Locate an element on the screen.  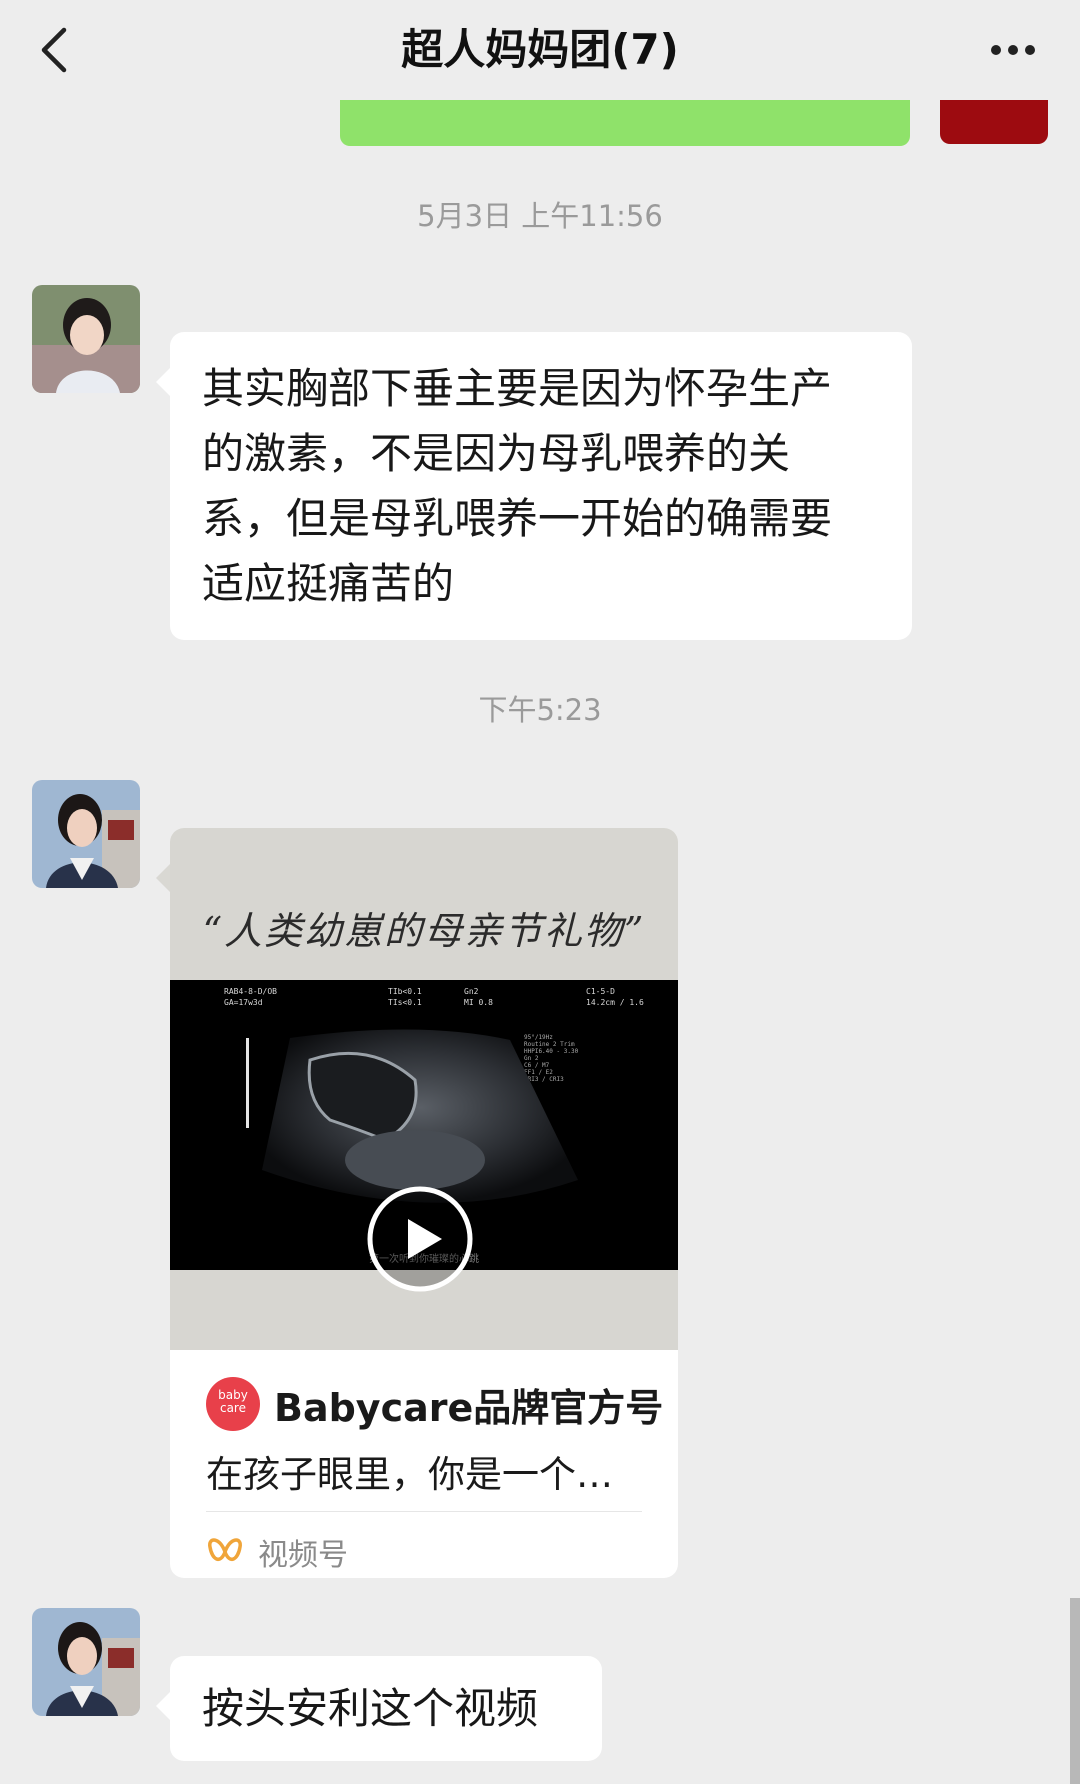
message-line: 适应挺痛苦的 is located at coordinates (328, 583).